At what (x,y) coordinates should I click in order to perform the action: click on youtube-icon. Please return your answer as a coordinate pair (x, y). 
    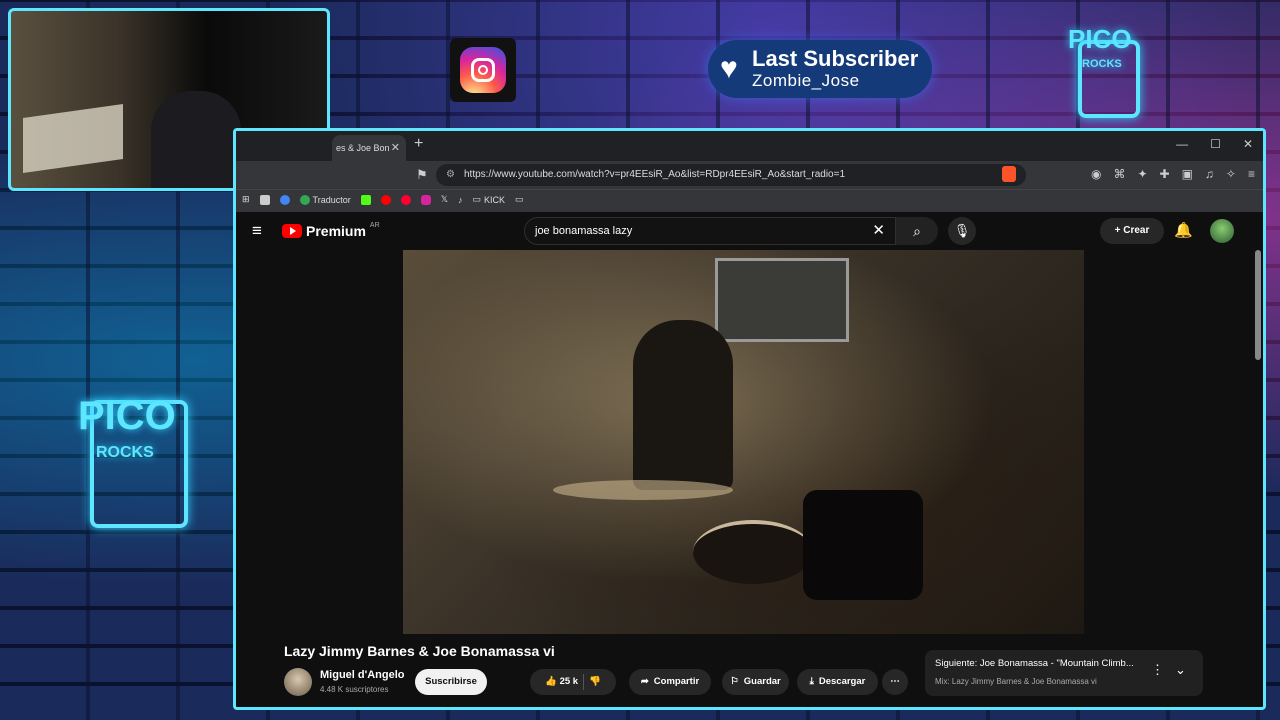
    Looking at the image, I should click on (385, 199).